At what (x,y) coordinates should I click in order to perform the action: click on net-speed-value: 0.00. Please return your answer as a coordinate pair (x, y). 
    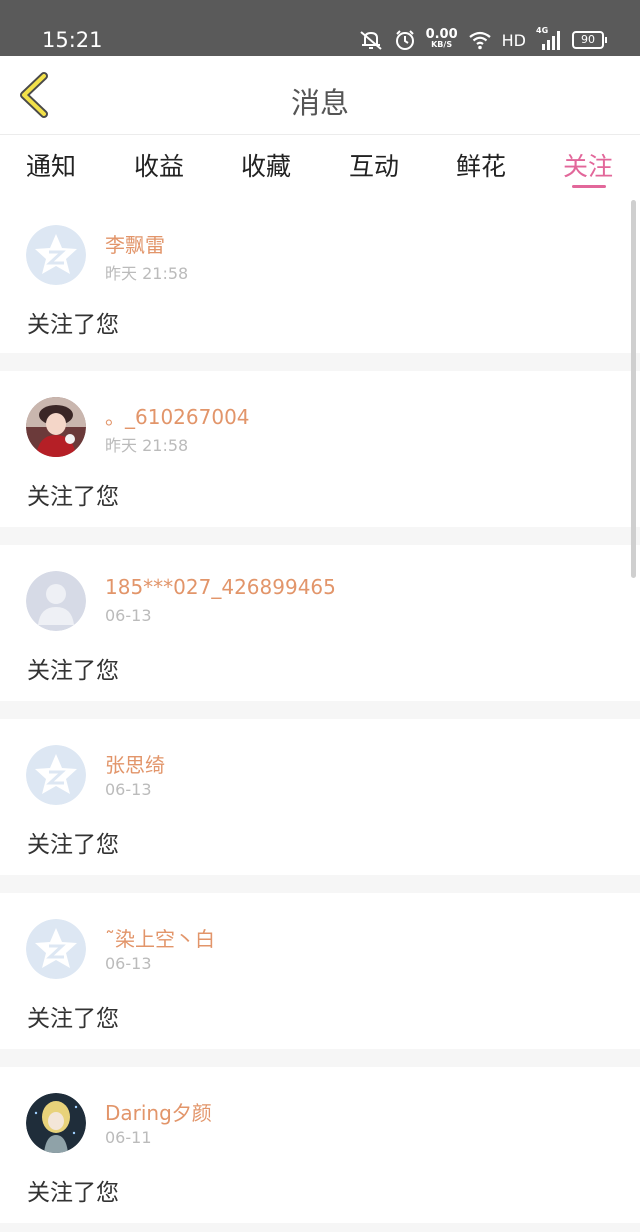
    Looking at the image, I should click on (441, 34).